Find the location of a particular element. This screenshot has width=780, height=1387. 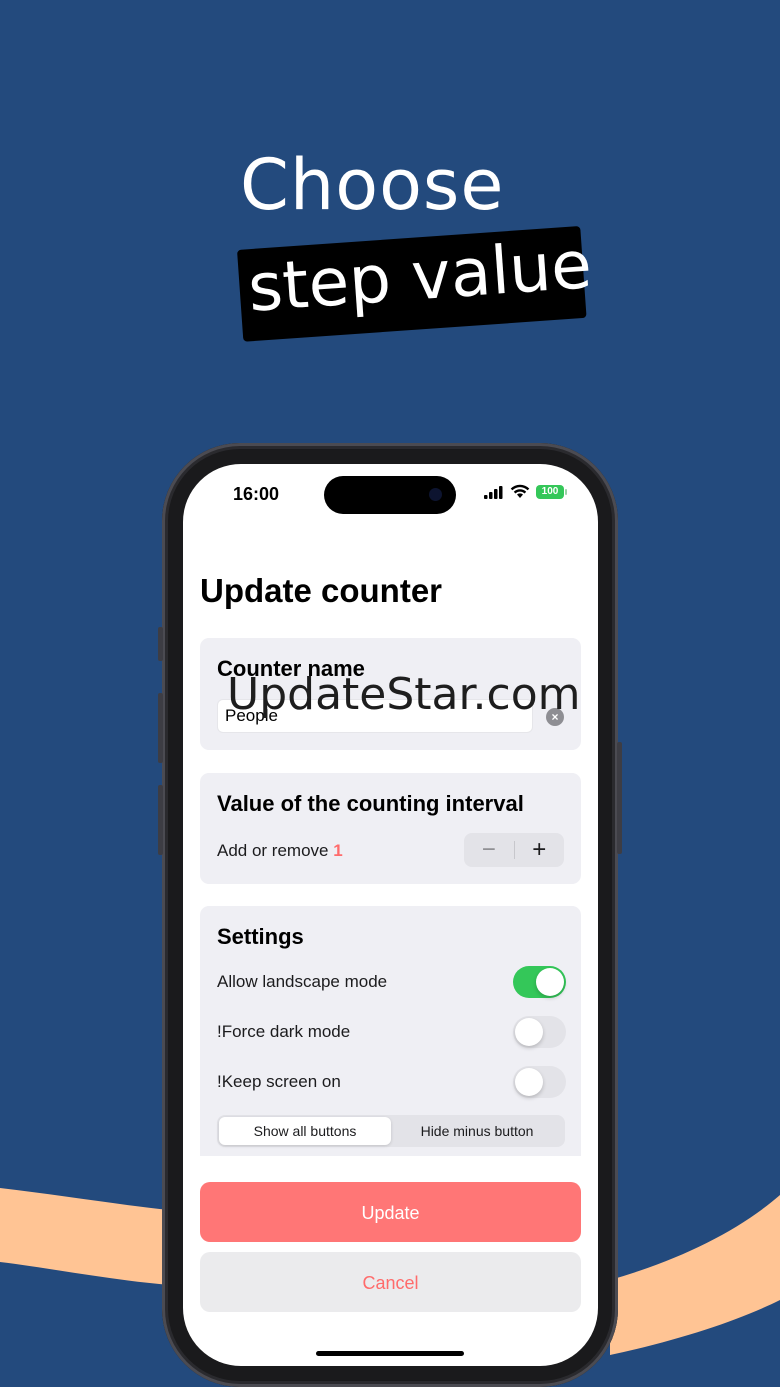

interval-label: Add or remove 1 is located at coordinates (280, 851).